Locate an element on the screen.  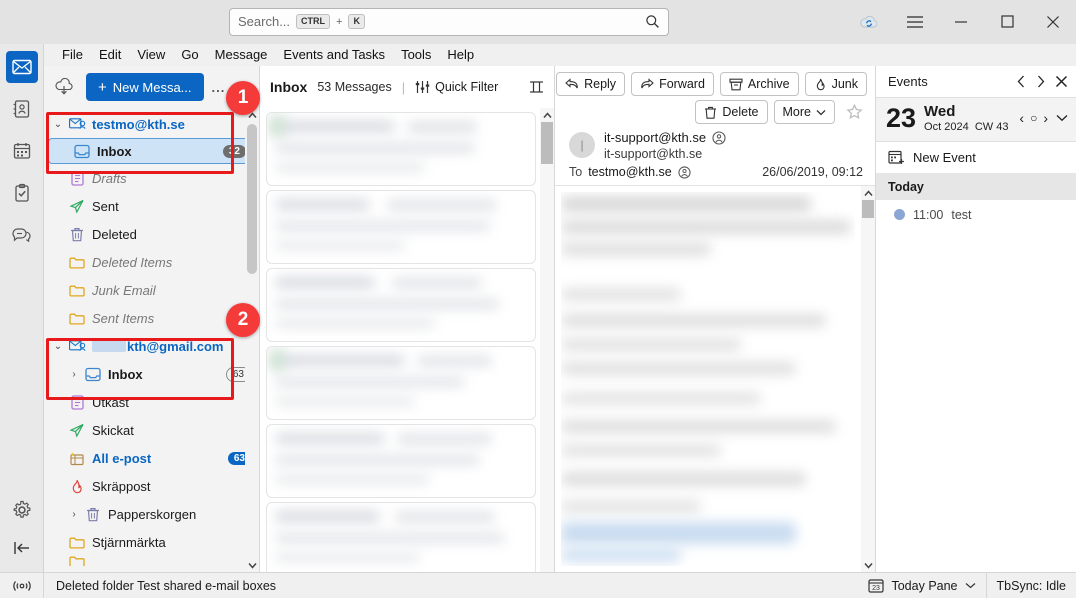
menu-message: Message is located at coordinates (241, 55).